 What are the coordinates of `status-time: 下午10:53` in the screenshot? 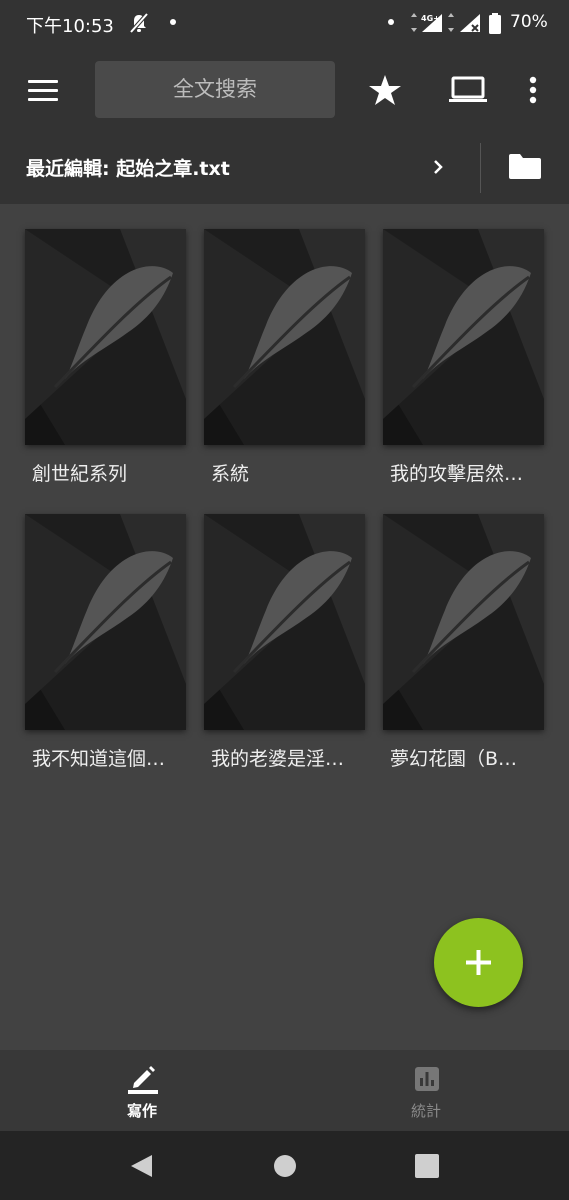 It's located at (70, 26).